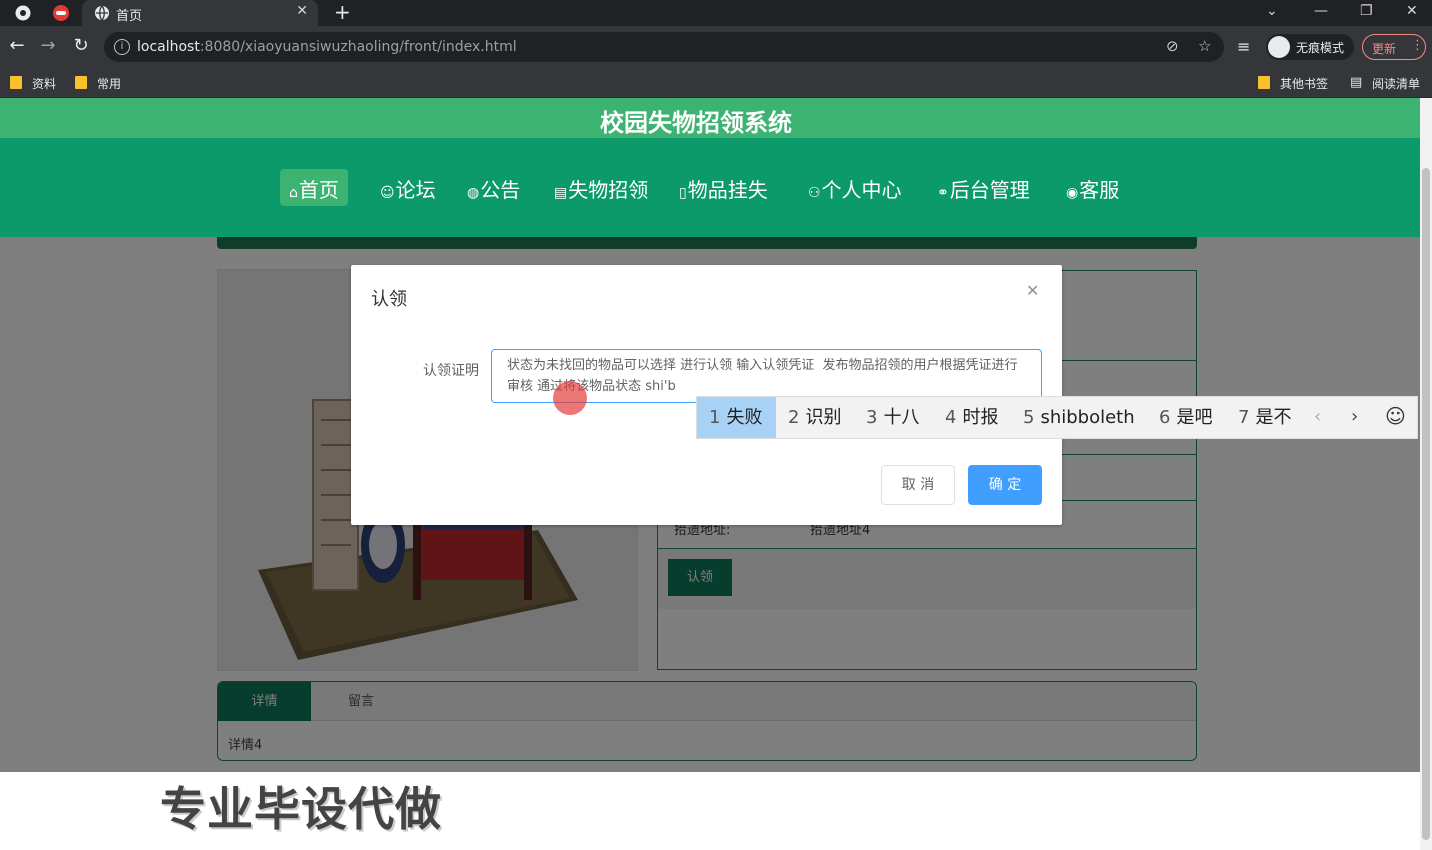 This screenshot has height=850, width=1432. I want to click on bookmarks-bar: 资料 常用 其他书签 ▤ 阅读清单, so click(716, 83).